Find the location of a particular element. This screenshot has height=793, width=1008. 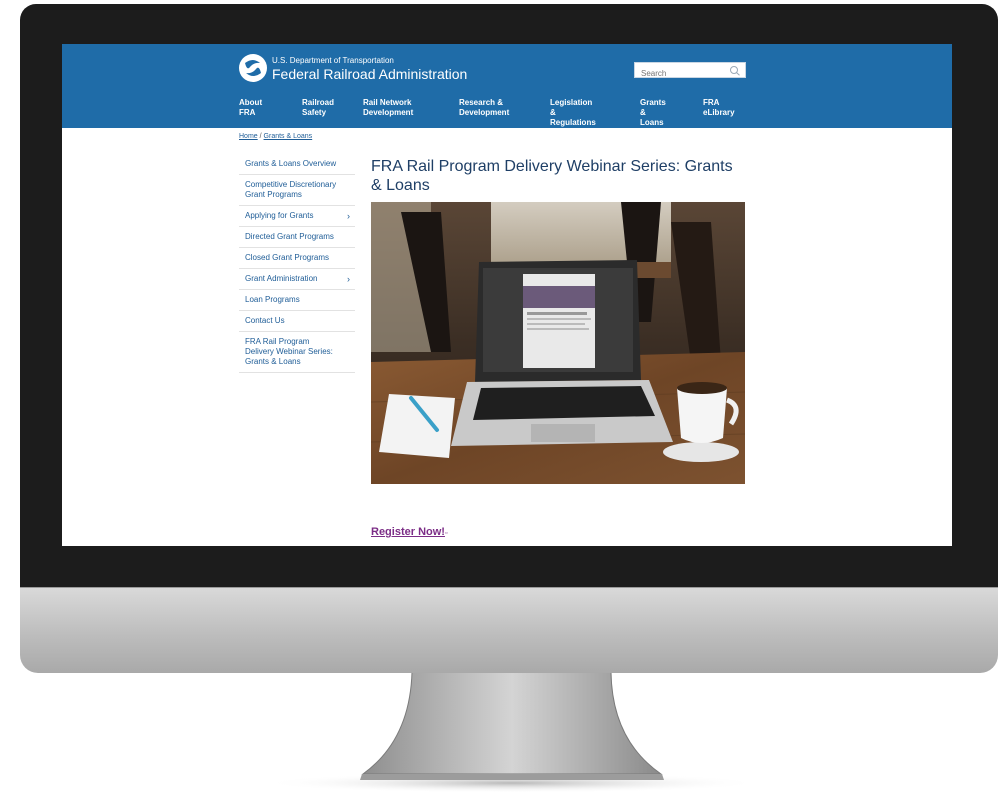

sidebar-item-competitive-discretionary: Competitive Discretionary Grant Programs is located at coordinates (297, 190).